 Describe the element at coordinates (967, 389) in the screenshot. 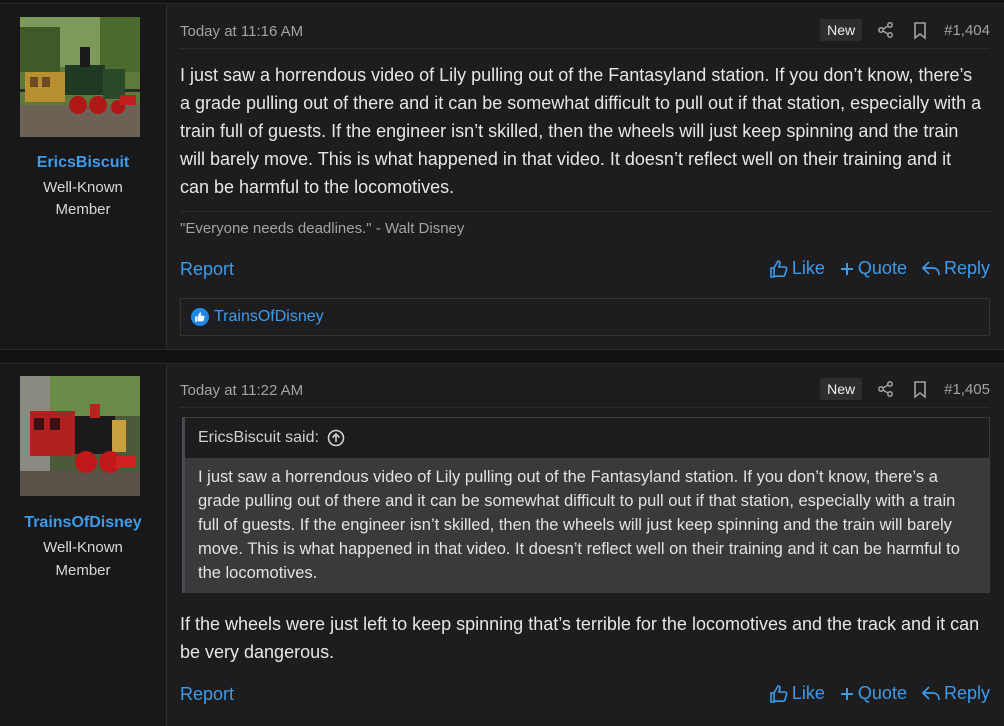

I see `post-number: #1,405` at that location.